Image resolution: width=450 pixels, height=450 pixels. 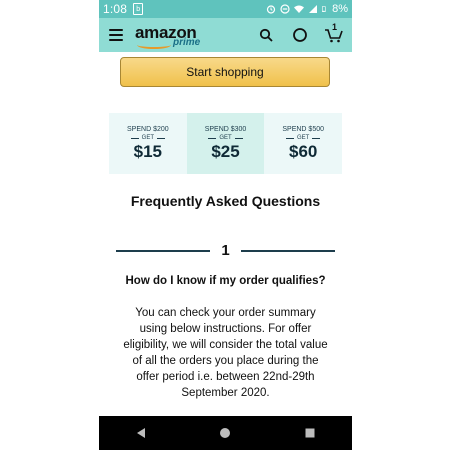 What do you see at coordinates (307, 9) in the screenshot?
I see `status-icons: 8%` at bounding box center [307, 9].